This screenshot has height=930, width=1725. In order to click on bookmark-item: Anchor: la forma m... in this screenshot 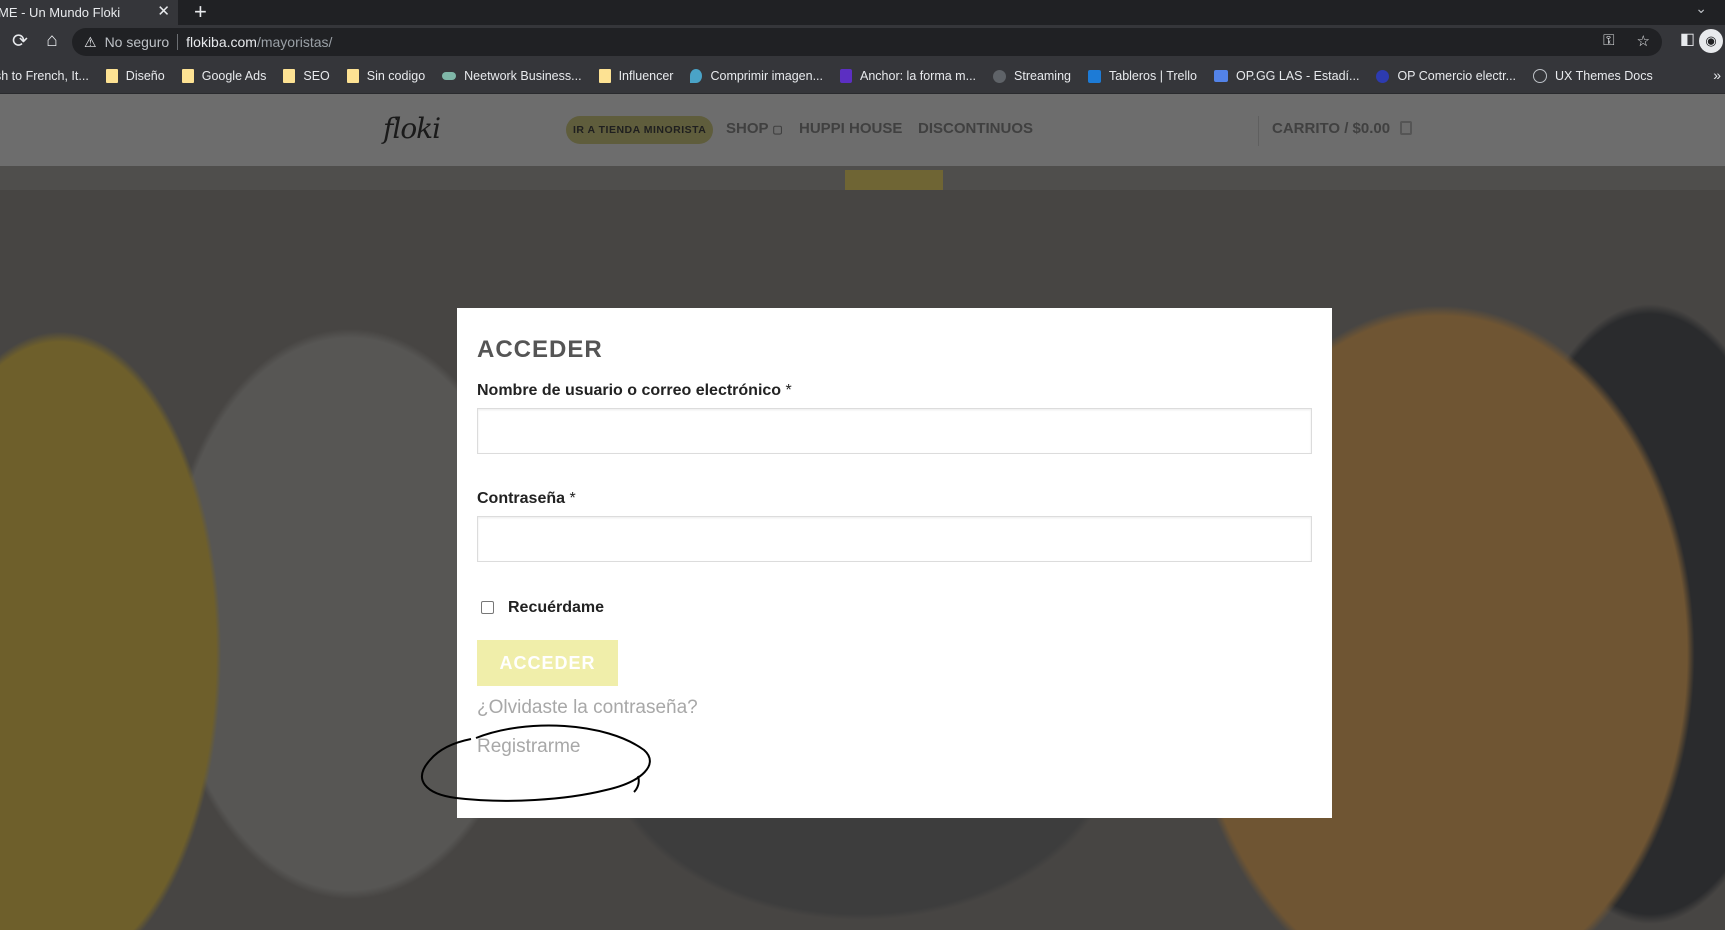, I will do `click(908, 76)`.